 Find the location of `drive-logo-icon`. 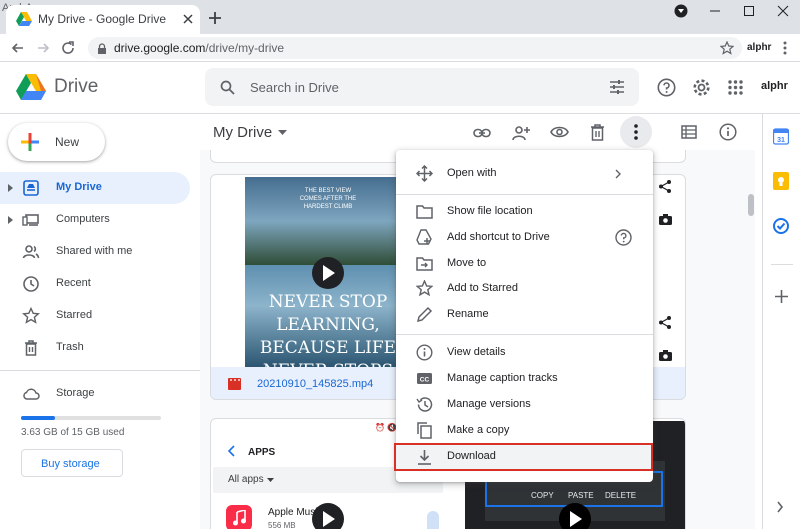

drive-logo-icon is located at coordinates (31, 87).